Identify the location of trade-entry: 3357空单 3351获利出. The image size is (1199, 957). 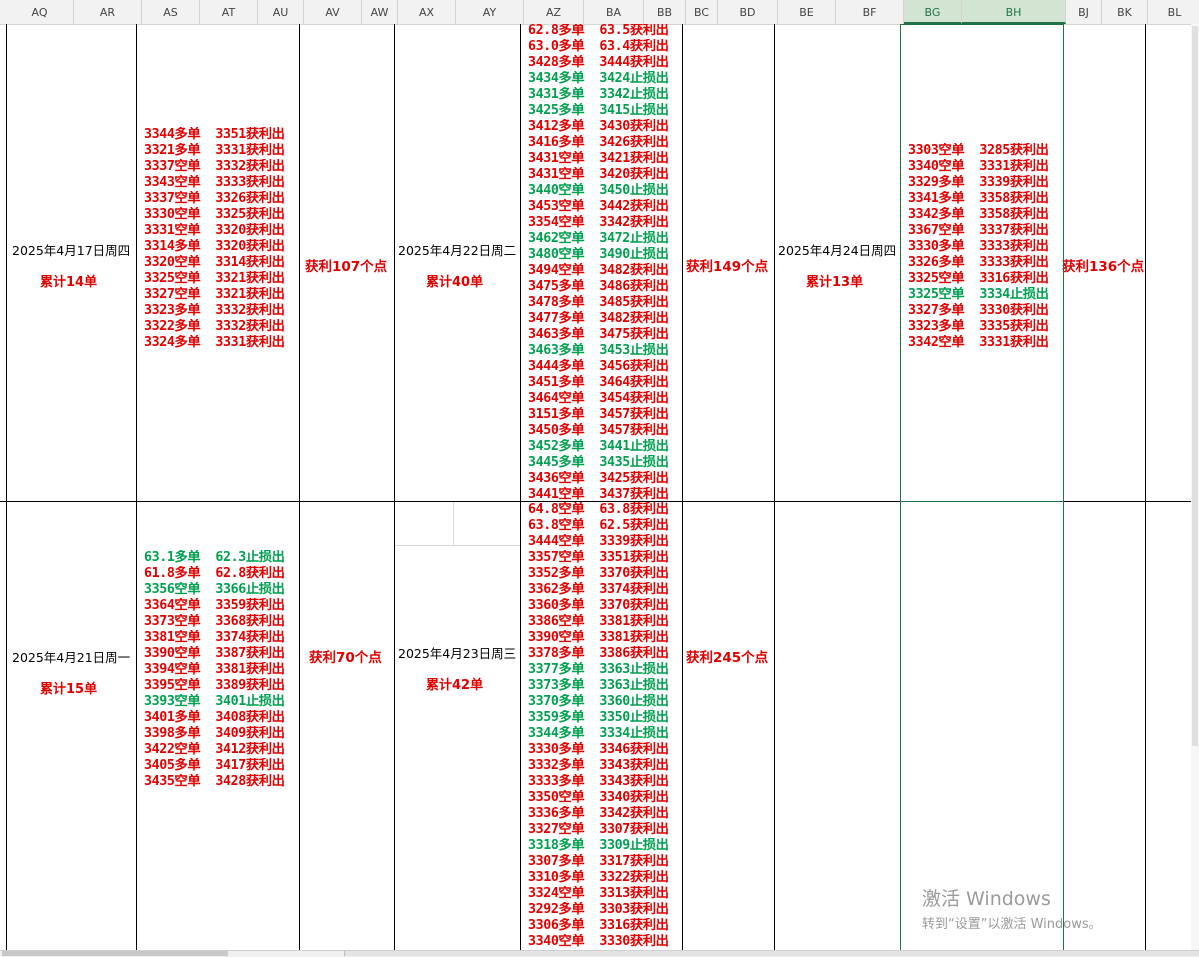
(598, 557).